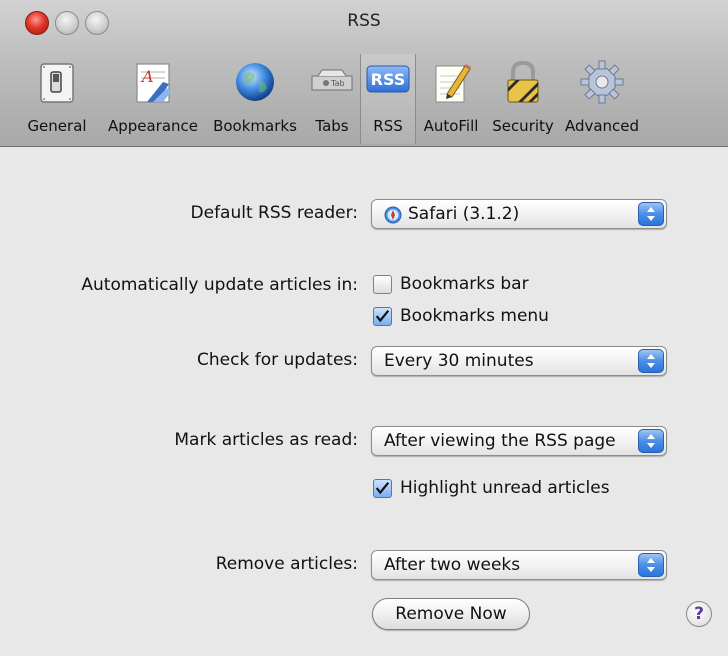 This screenshot has height=656, width=728. I want to click on tab-advanced-label: Advanced, so click(602, 126).